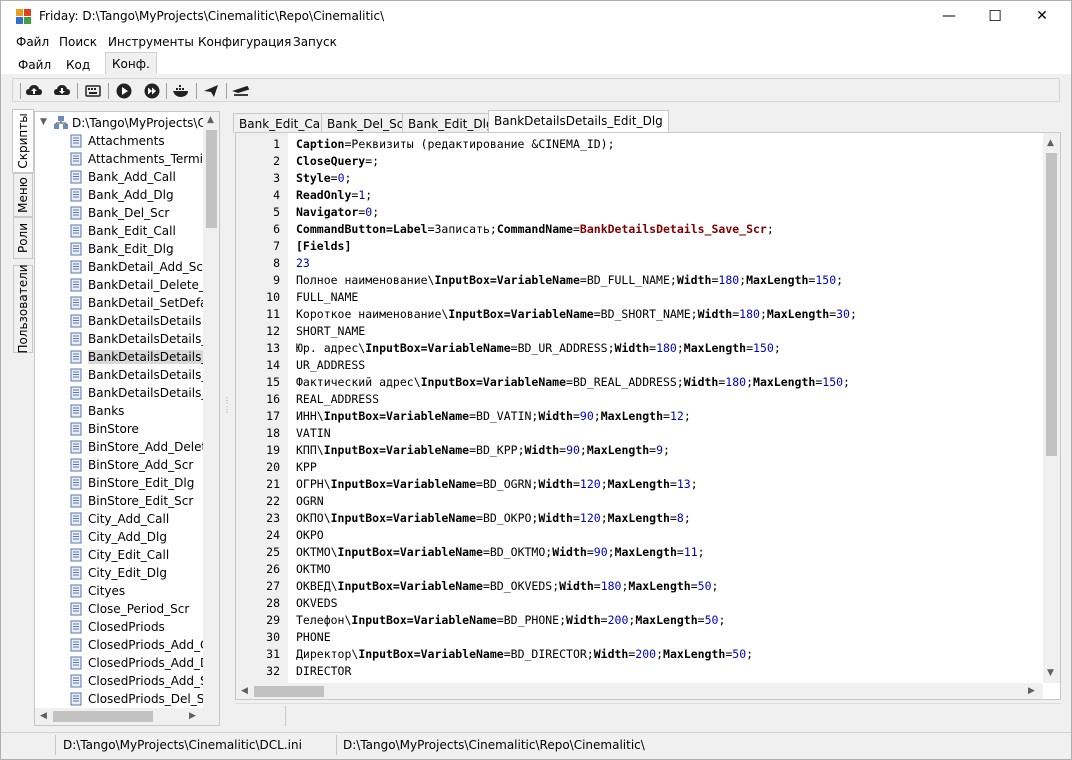 The image size is (1072, 760). Describe the element at coordinates (23, 141) in the screenshot. I see `side-tab-scripts: Скрипты` at that location.